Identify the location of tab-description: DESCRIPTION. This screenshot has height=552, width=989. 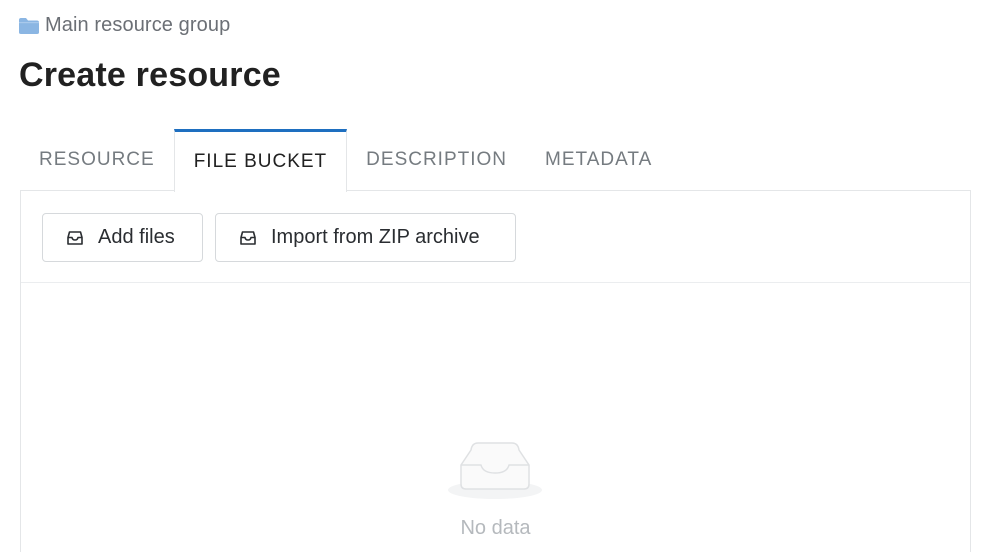
(436, 160).